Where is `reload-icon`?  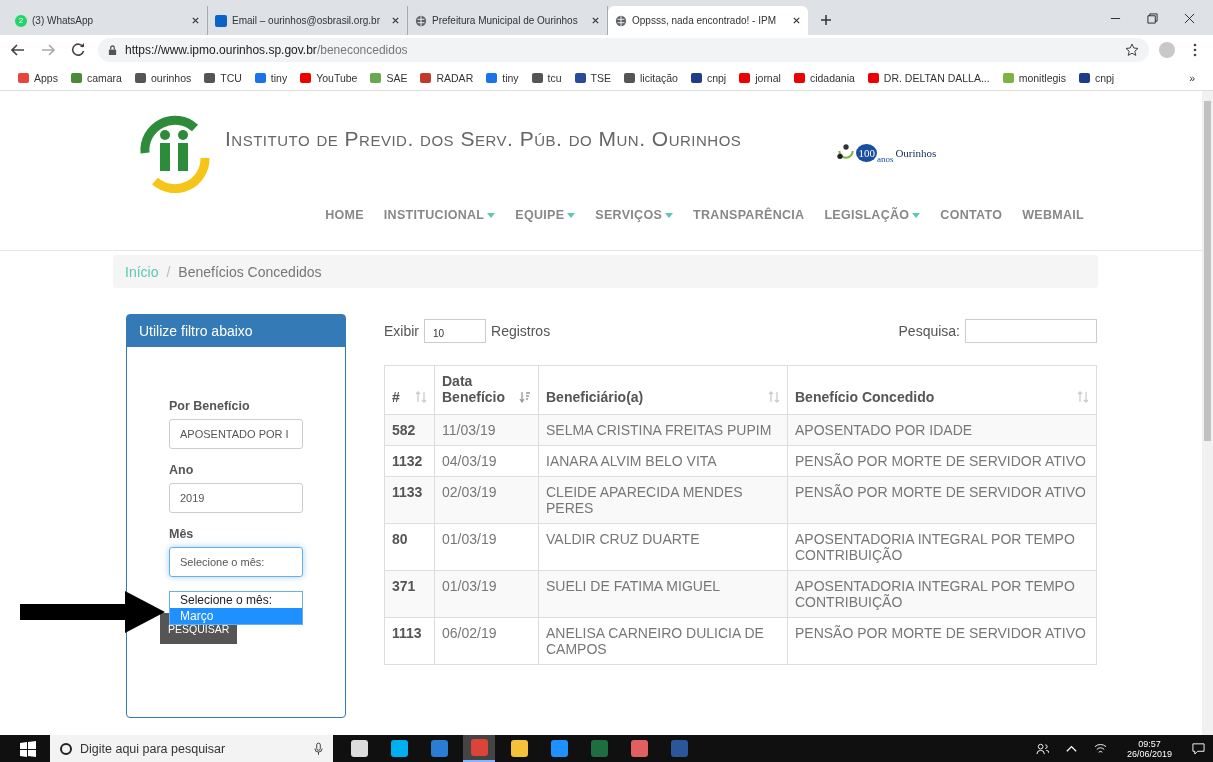 reload-icon is located at coordinates (78, 50).